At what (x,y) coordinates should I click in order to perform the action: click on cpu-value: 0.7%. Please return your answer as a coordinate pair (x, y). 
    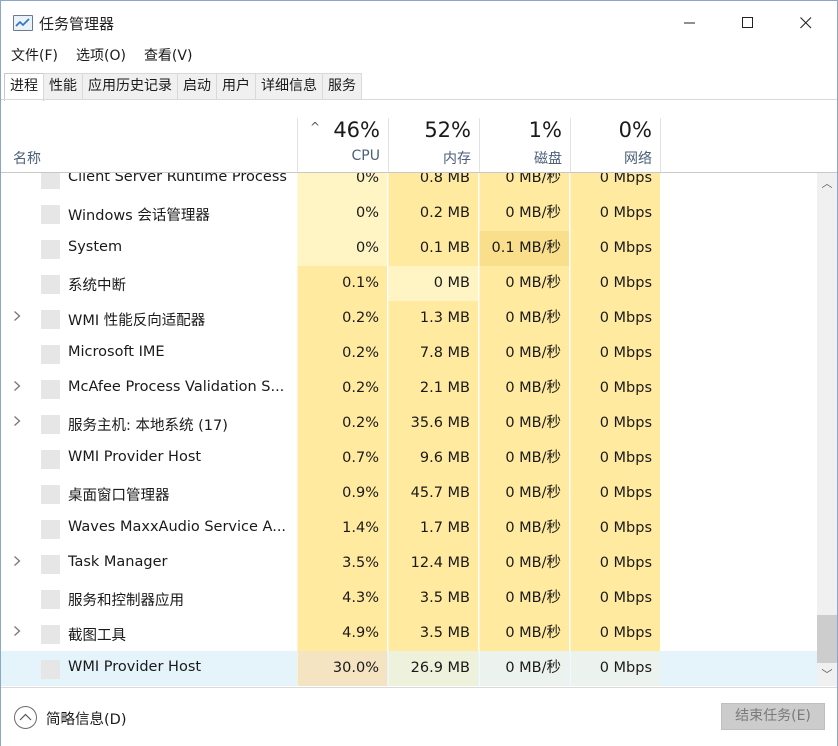
    Looking at the image, I should click on (342, 458).